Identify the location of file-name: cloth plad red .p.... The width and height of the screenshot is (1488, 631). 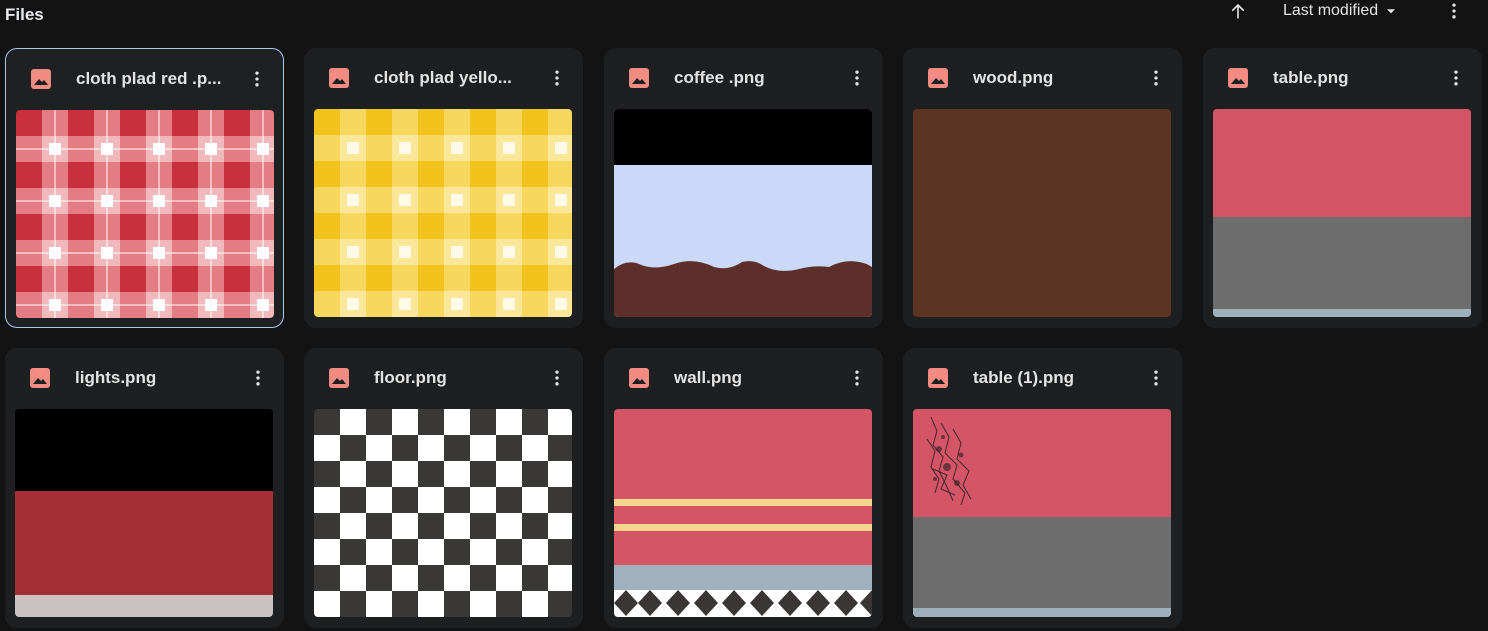
(149, 78).